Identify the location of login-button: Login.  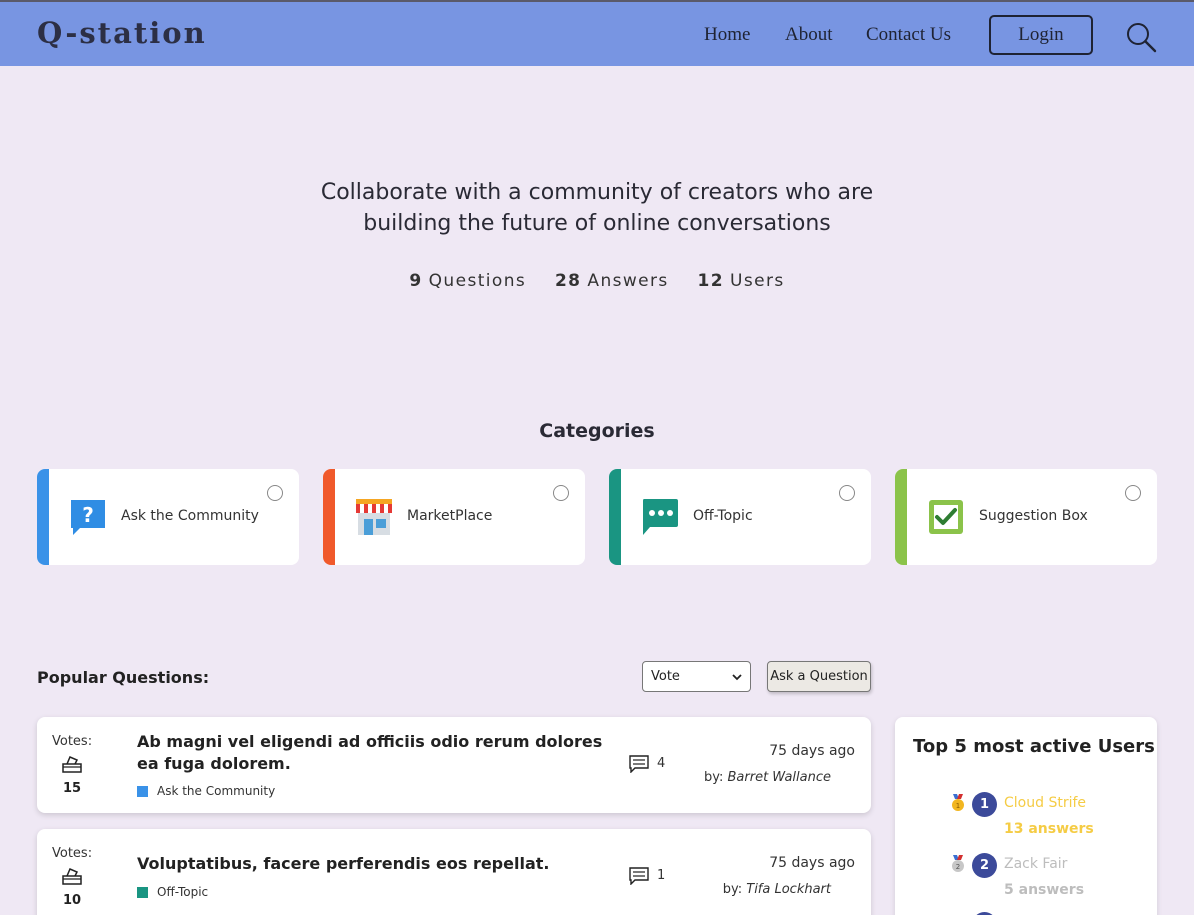
(1041, 35).